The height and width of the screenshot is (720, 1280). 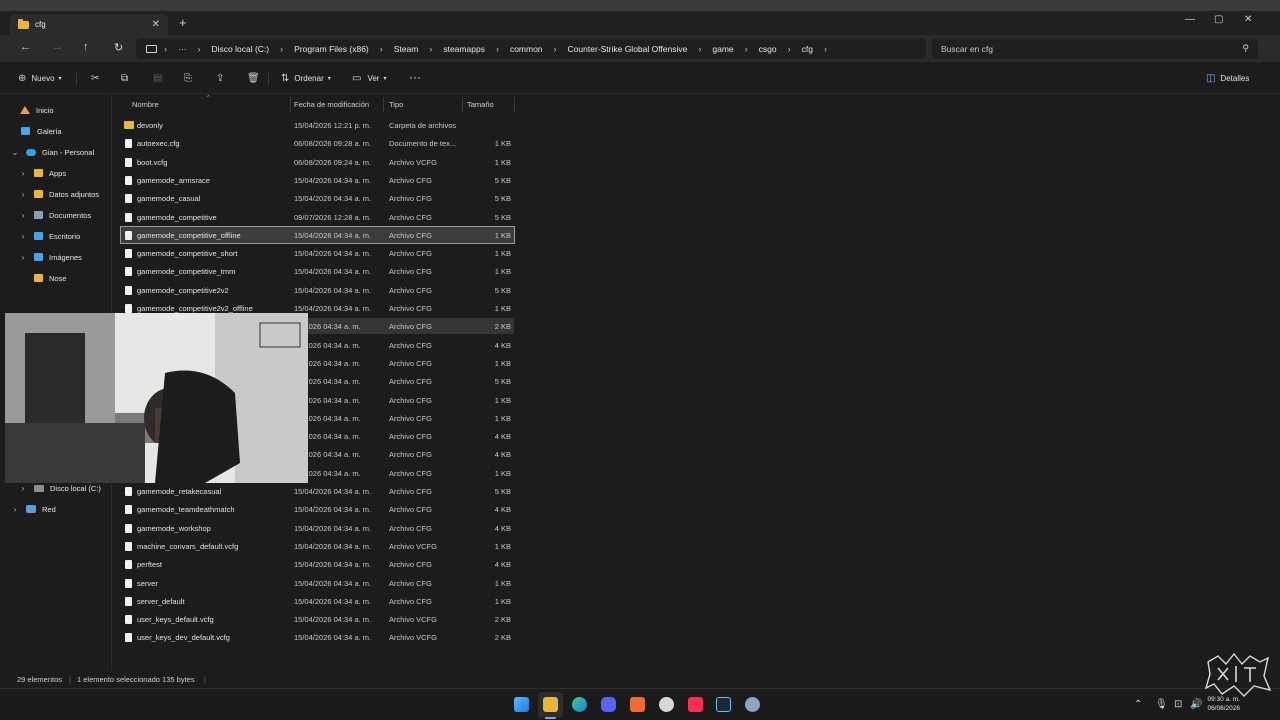 I want to click on chevron-down-icon: ⌄, so click(x=15, y=152).